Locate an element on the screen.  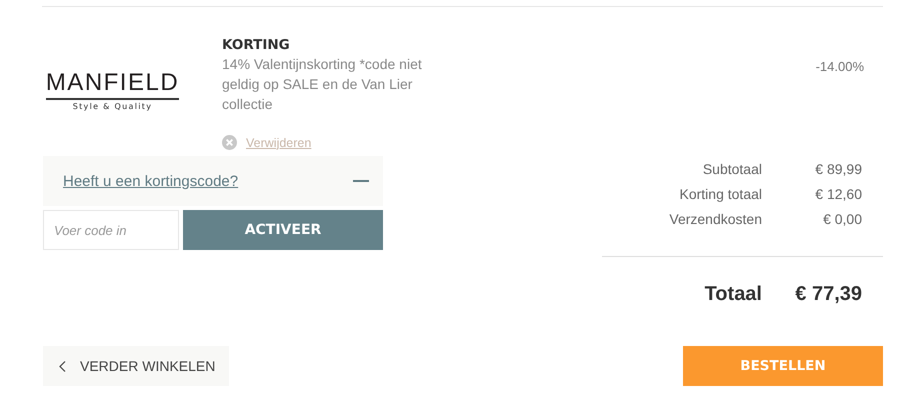
order-button: BESTELLEN is located at coordinates (783, 366).